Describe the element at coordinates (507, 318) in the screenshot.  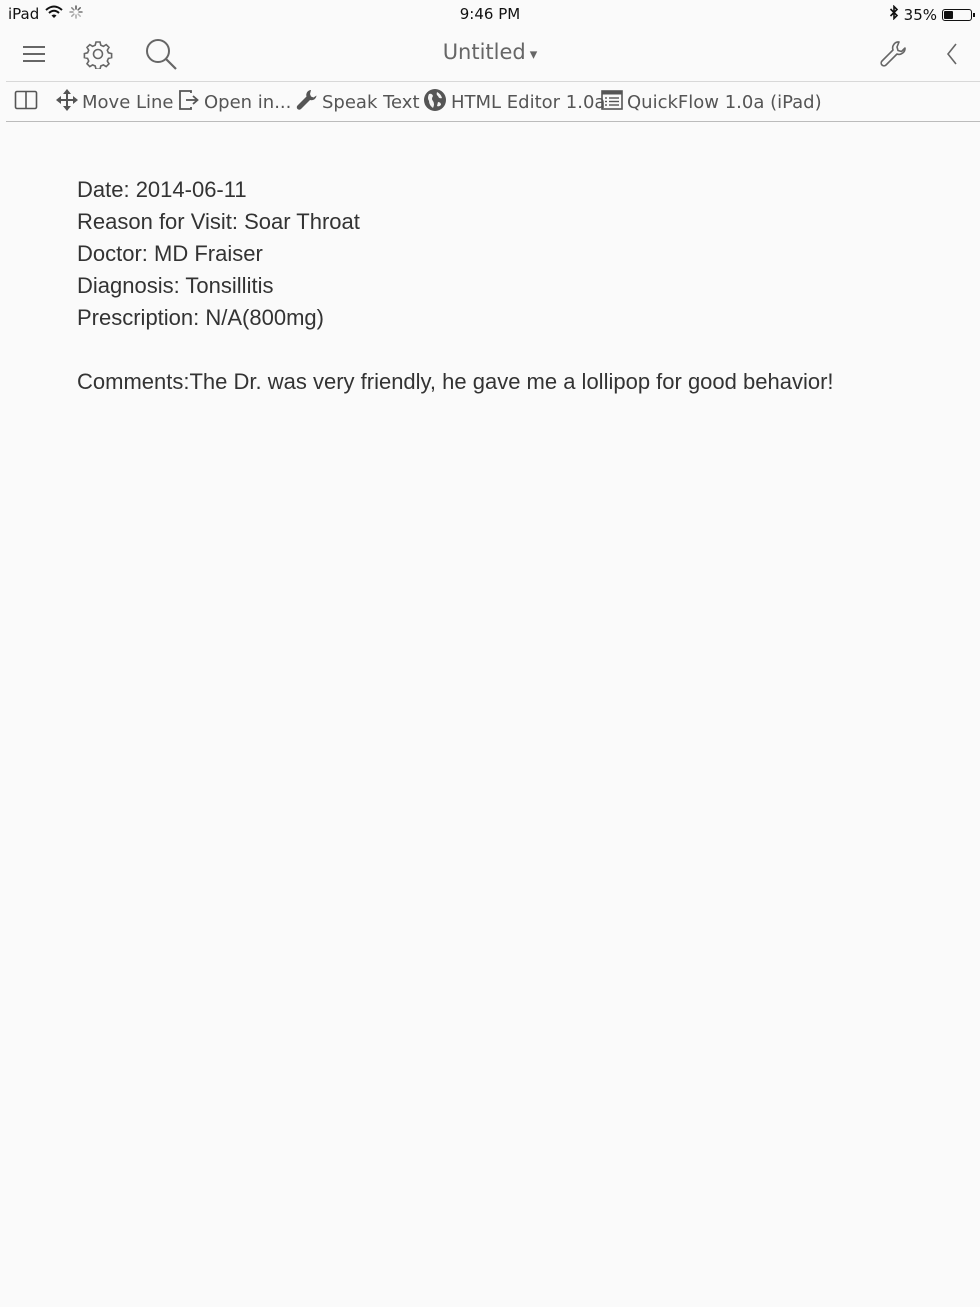
I see `document-line-prescription: Prescription: N/A(800mg)` at that location.